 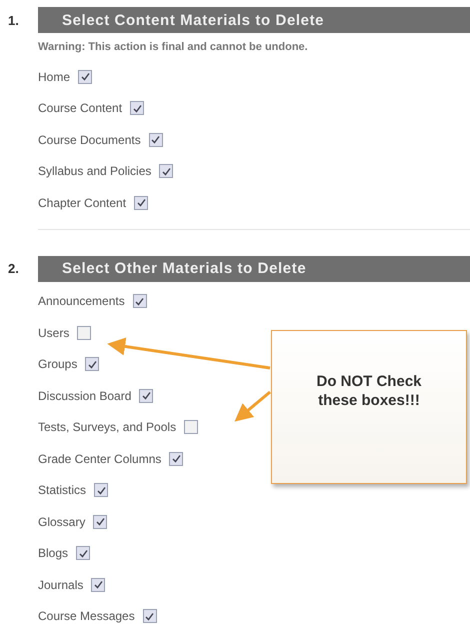 I want to click on checkbox-label: Statistics, so click(x=62, y=490).